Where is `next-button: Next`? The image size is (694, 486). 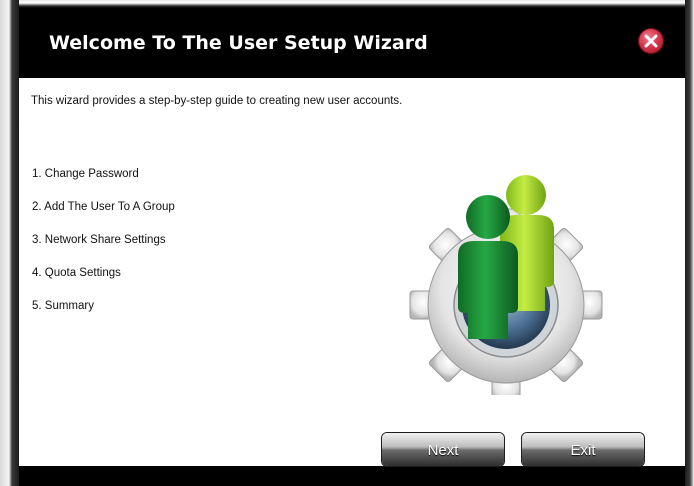
next-button: Next is located at coordinates (443, 449).